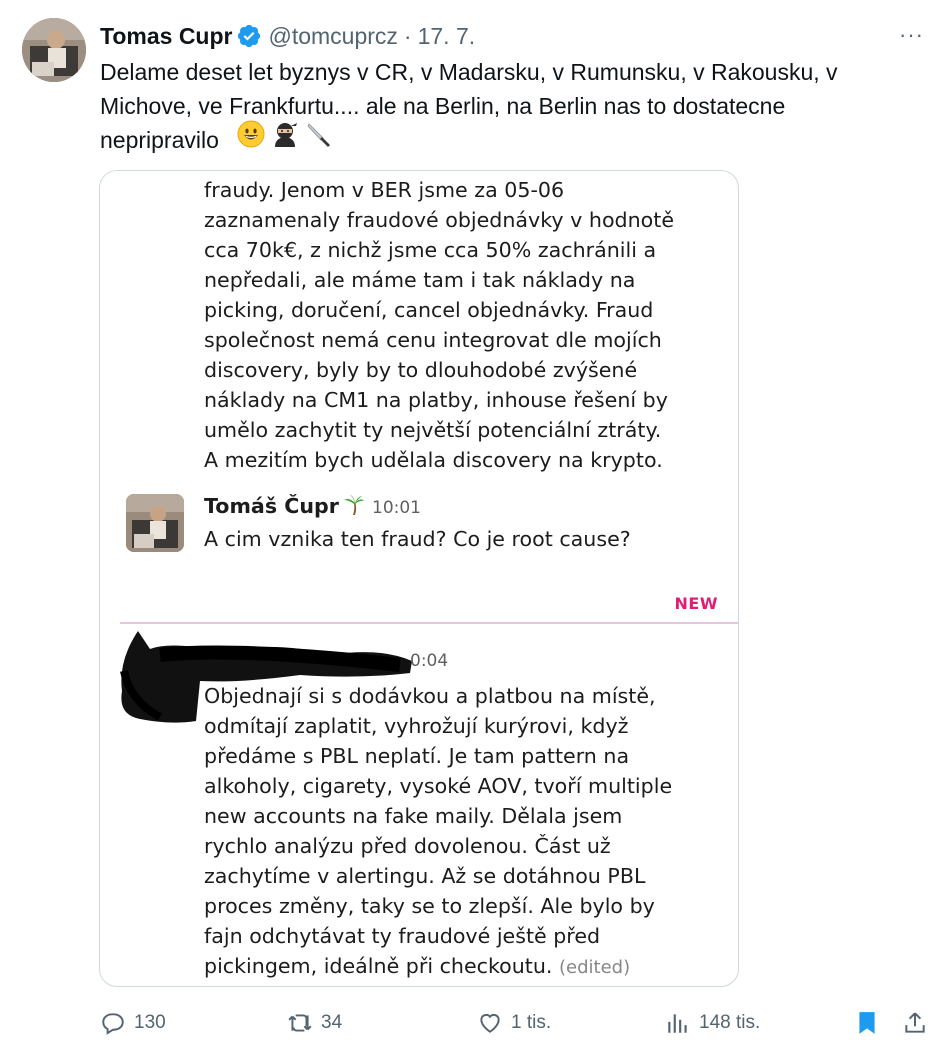 Image resolution: width=946 pixels, height=1056 pixels. What do you see at coordinates (490, 1023) in the screenshot?
I see `heart-icon` at bounding box center [490, 1023].